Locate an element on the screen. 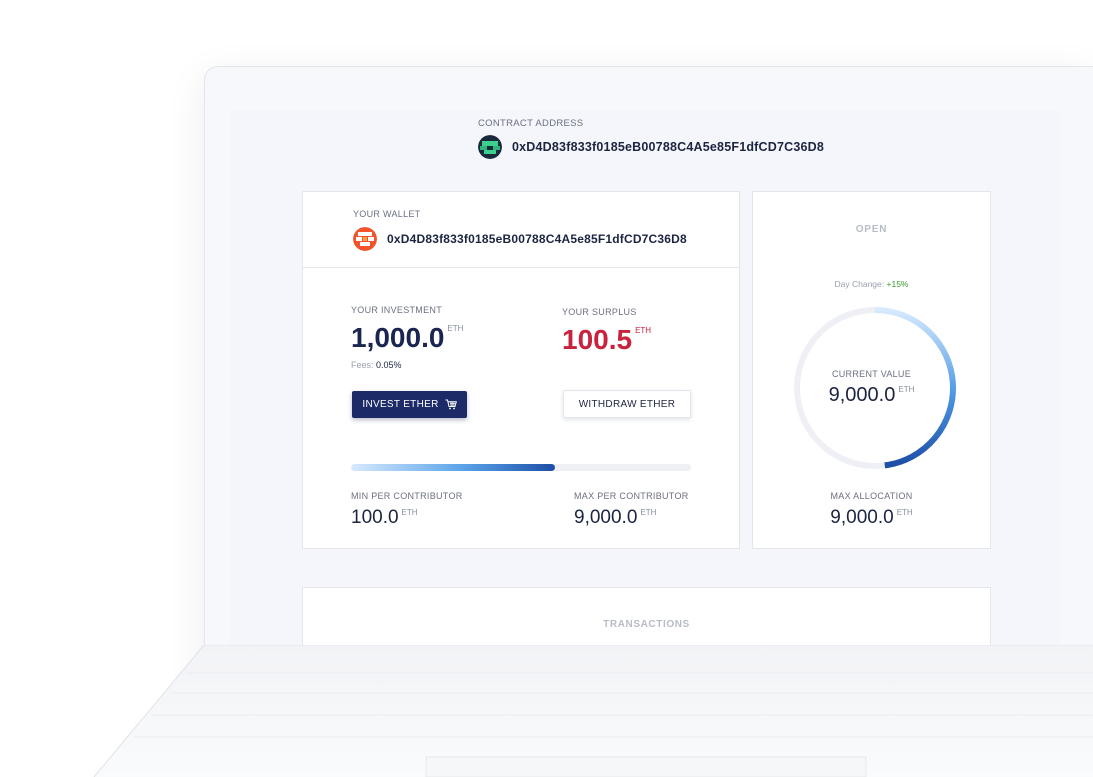  max-allocation-block: MAX ALLOCATION 9,000.0 ETH is located at coordinates (871, 509).